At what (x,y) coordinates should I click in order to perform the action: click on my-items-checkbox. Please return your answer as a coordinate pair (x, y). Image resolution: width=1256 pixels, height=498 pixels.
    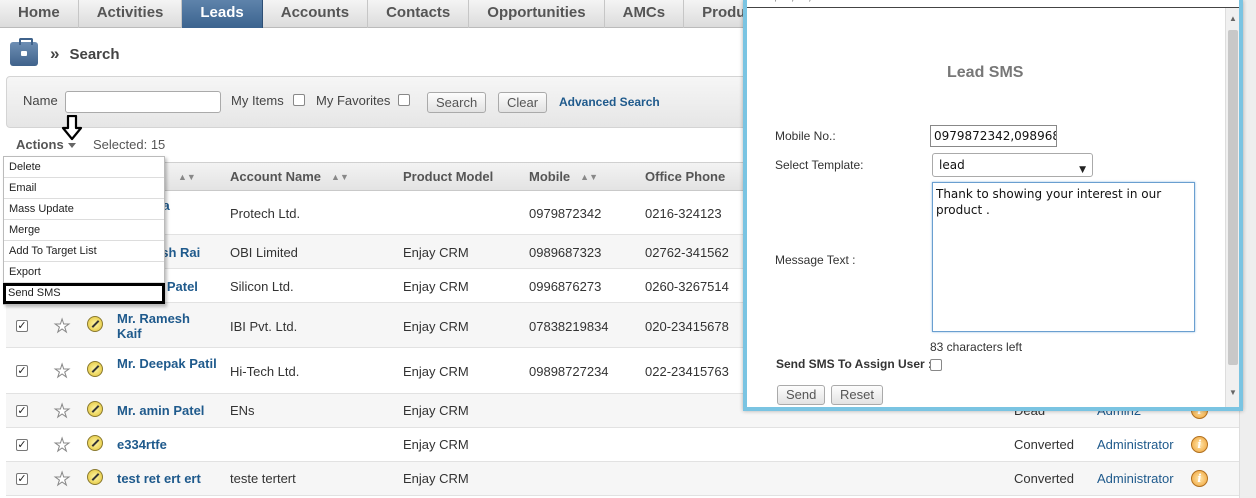
    Looking at the image, I should click on (299, 100).